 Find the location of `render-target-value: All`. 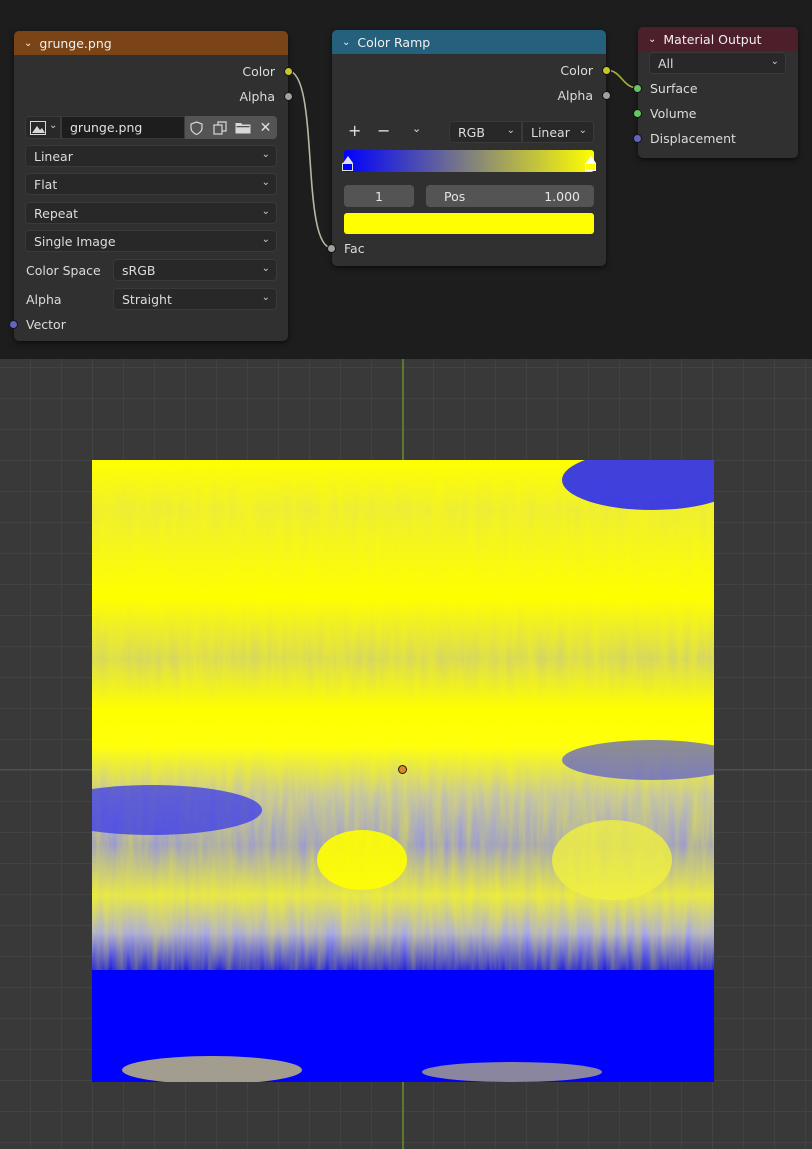

render-target-value: All is located at coordinates (666, 63).